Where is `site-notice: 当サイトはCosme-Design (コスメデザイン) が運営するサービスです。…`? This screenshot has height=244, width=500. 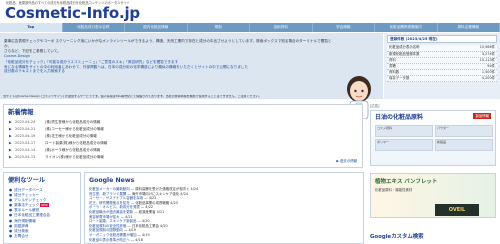 site-notice: 当サイトはCosme-Design (コスメデザイン) が運営するサービスです。… is located at coordinates (132, 96).